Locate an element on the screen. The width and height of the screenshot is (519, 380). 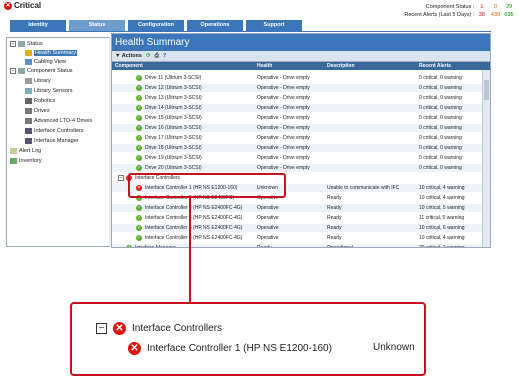
overall-status: Critical is located at coordinates (28, 5).